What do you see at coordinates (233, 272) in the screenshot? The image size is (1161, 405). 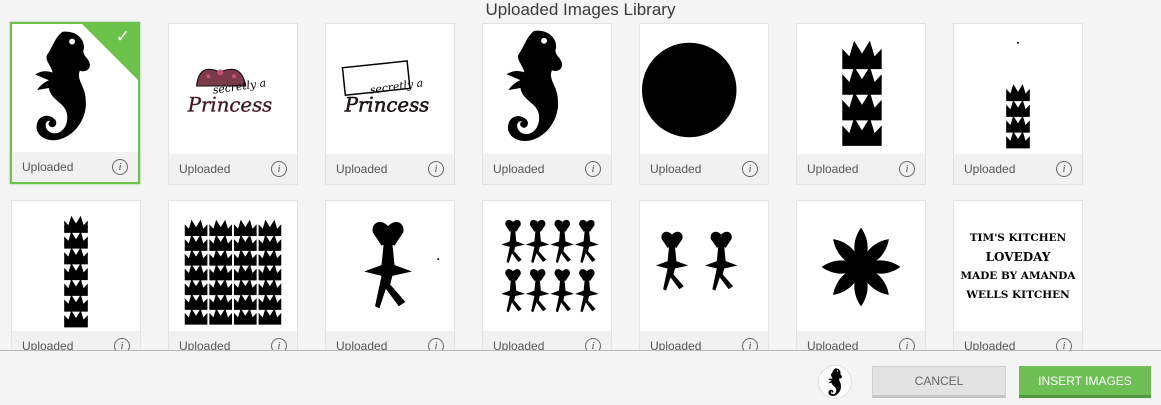 I see `crowns-grid-thumbnail-art` at bounding box center [233, 272].